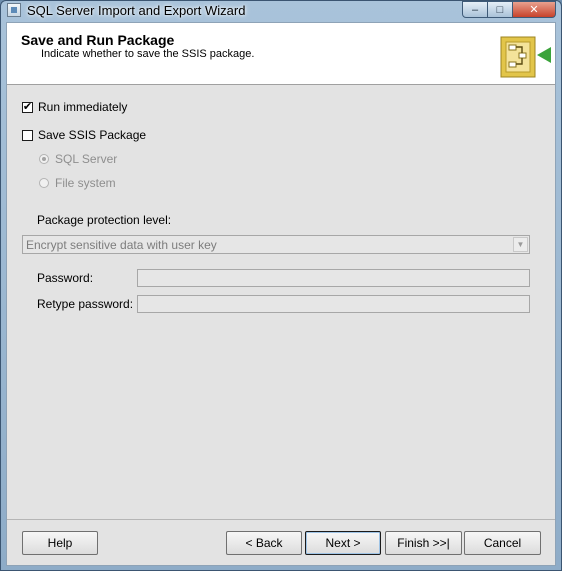  What do you see at coordinates (98, 40) in the screenshot?
I see `page-title: Save and Run Package` at bounding box center [98, 40].